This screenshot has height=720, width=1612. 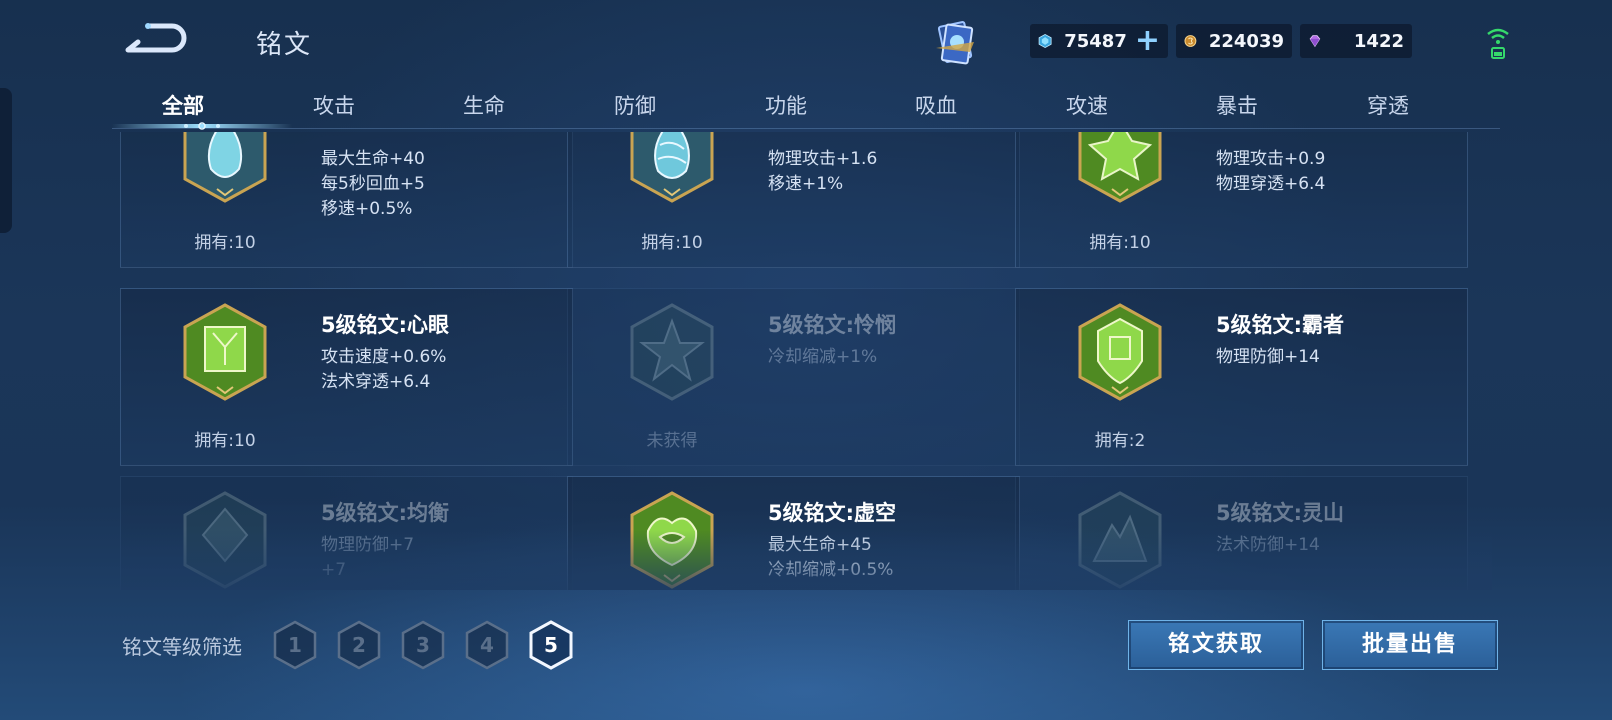 I want to click on inscription-card: 5级铭文:霸者 物理防御+14 拥有:2, so click(x=1241, y=377).